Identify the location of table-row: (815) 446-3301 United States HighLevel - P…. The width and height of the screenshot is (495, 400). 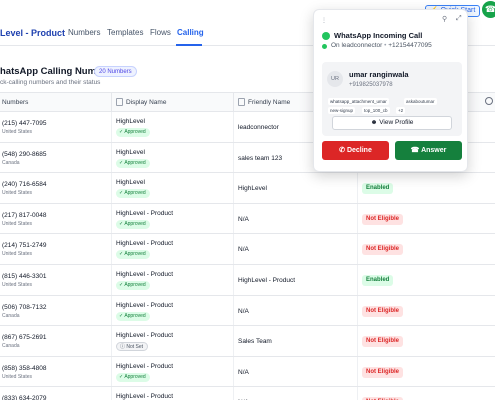
(247, 280).